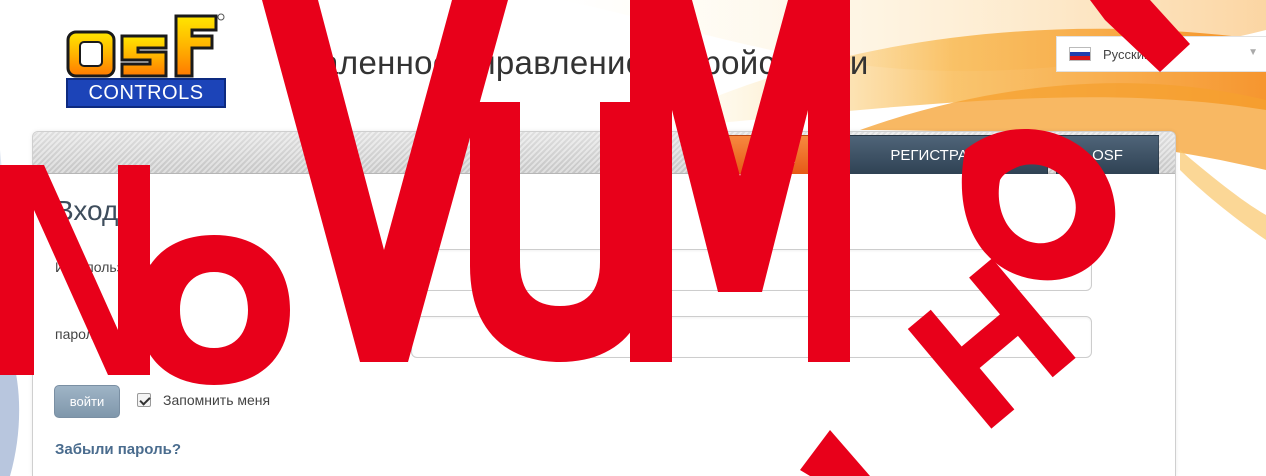 This screenshot has height=476, width=1266. I want to click on username-field, so click(751, 270).